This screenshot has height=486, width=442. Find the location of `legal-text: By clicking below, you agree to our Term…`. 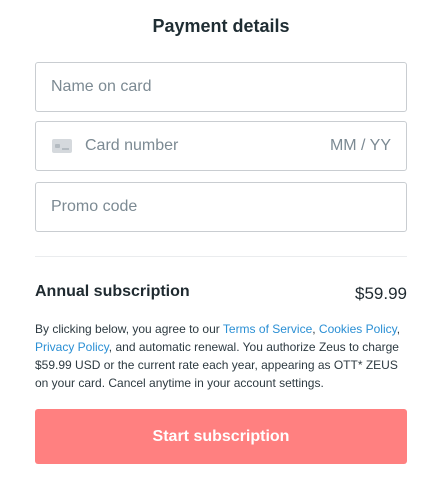

legal-text: By clicking below, you agree to our Term… is located at coordinates (221, 356).